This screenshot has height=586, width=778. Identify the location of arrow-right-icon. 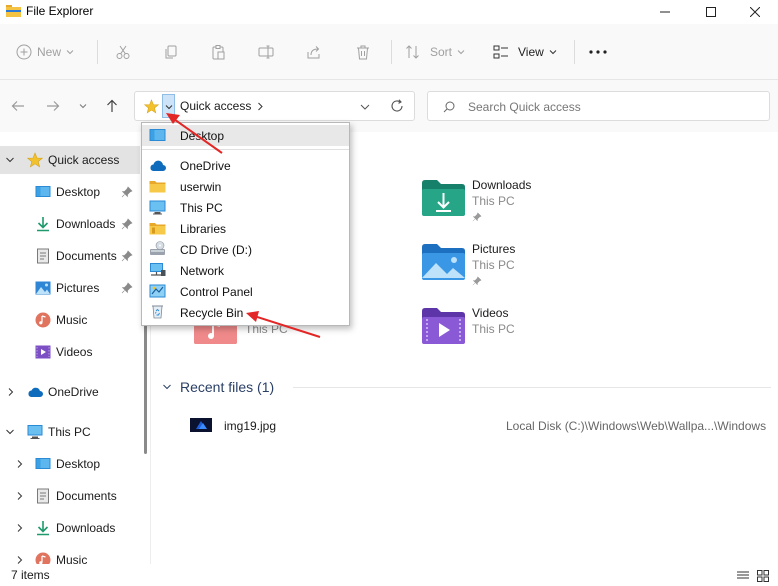
(53, 106).